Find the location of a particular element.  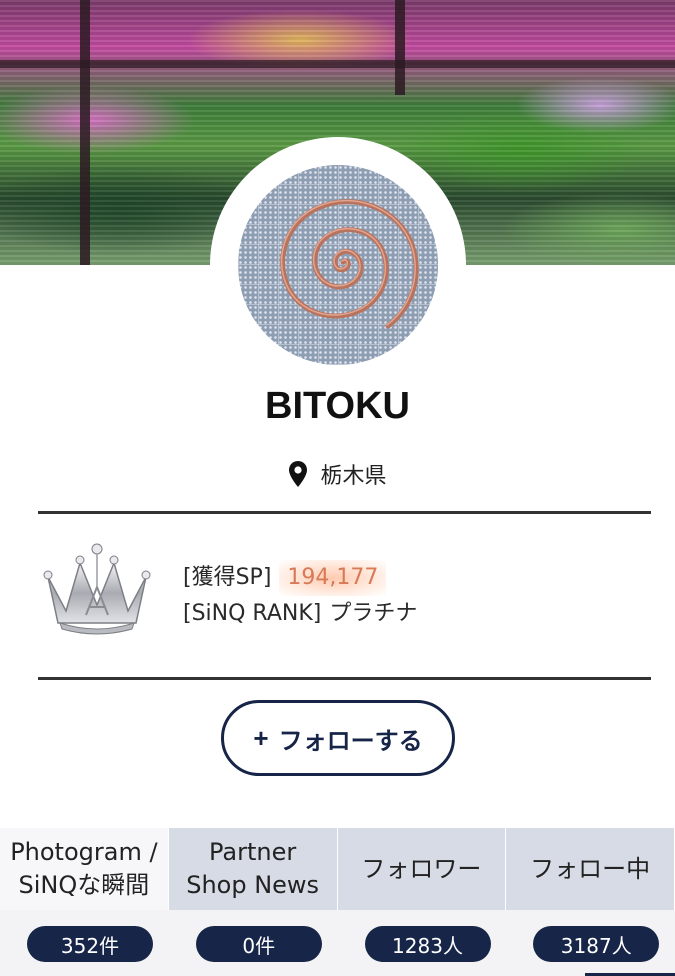

location: 栃木県 is located at coordinates (337, 474).